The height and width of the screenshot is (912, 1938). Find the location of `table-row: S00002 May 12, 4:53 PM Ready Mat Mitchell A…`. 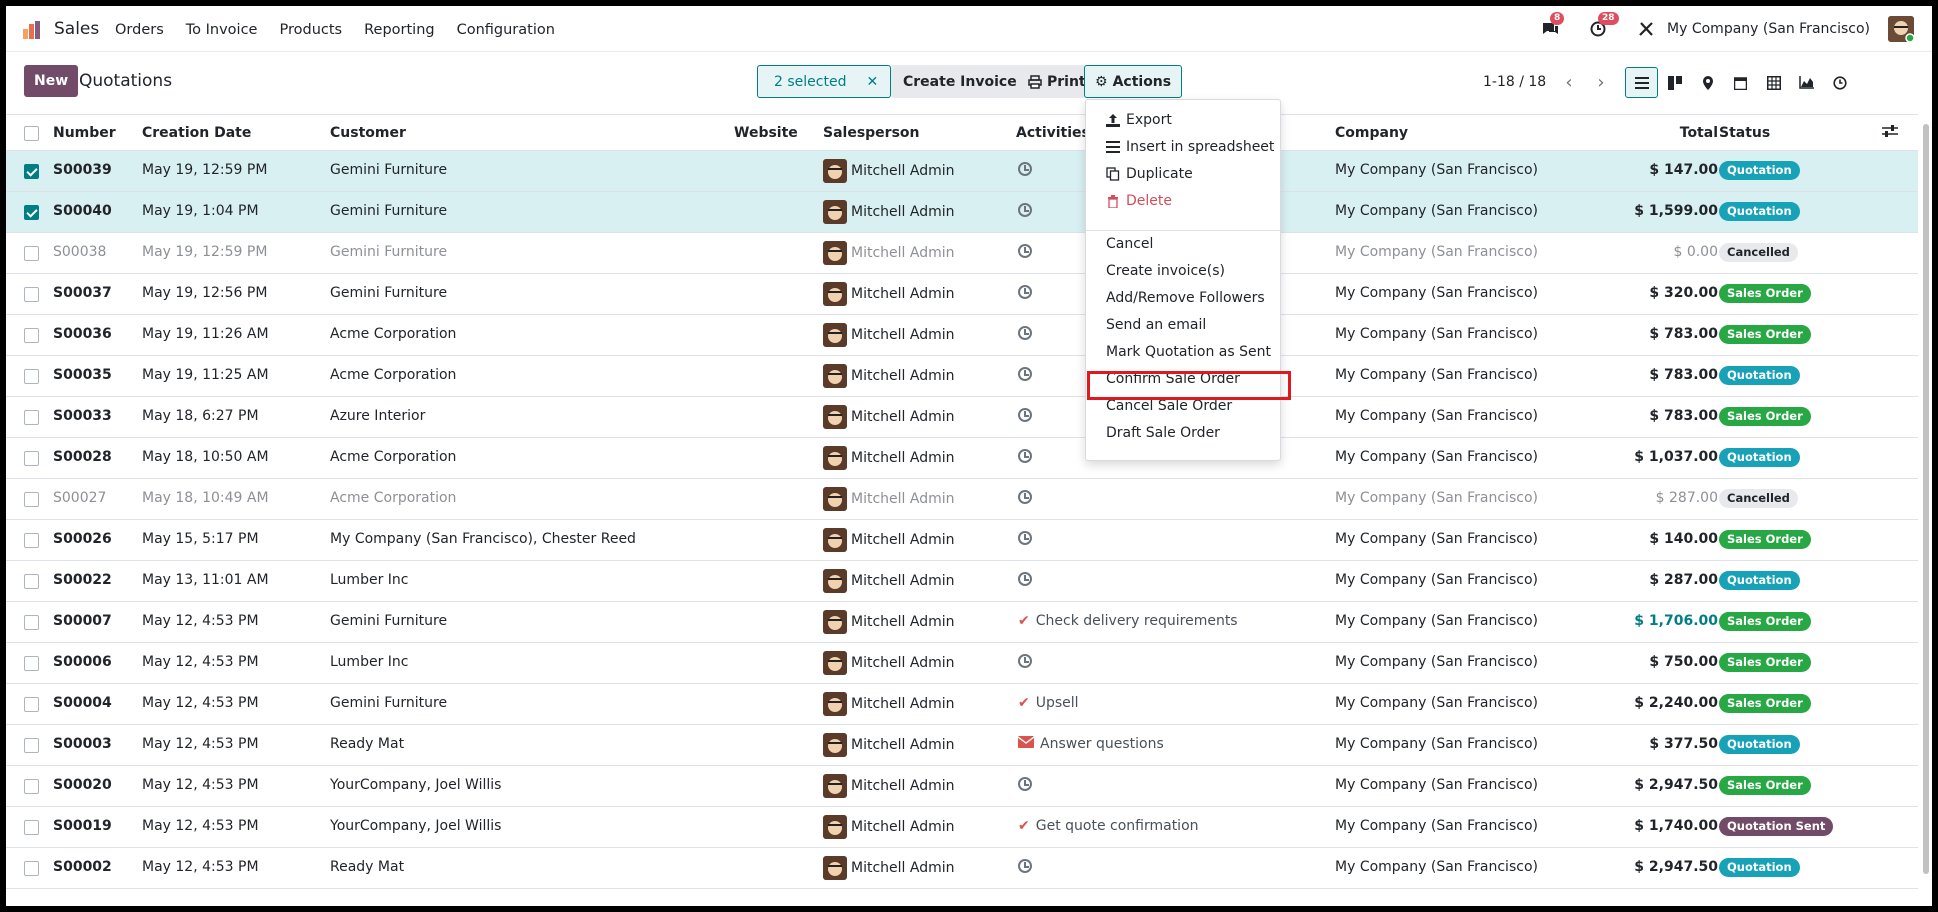

table-row: S00002 May 12, 4:53 PM Ready Mat Mitchell A… is located at coordinates (962, 868).